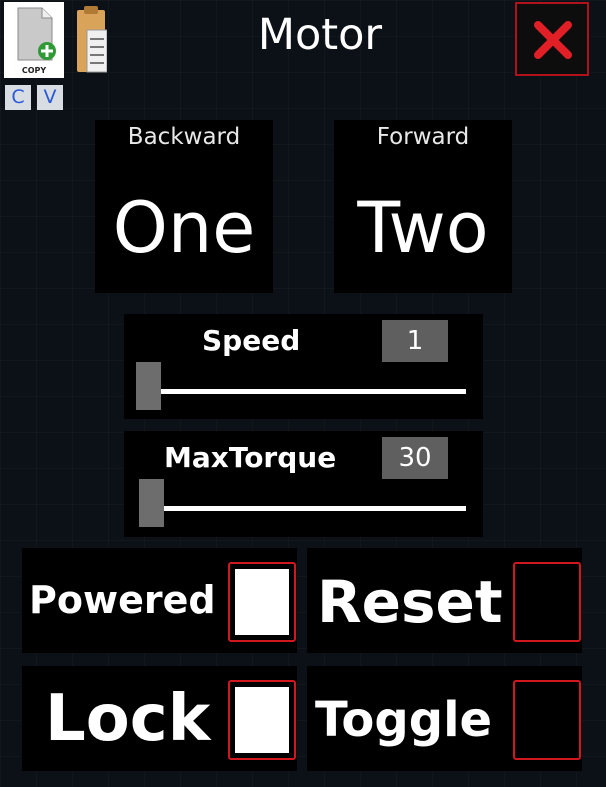 The height and width of the screenshot is (787, 606). I want to click on toggle-toggle: Toggle, so click(444, 718).